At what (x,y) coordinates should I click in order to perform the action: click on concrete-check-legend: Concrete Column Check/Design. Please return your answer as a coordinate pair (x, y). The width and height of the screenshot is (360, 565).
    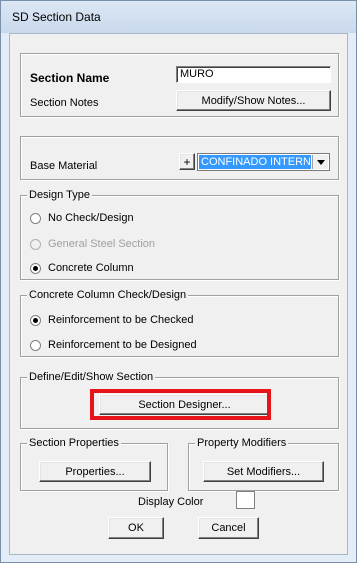
    Looking at the image, I should click on (108, 295).